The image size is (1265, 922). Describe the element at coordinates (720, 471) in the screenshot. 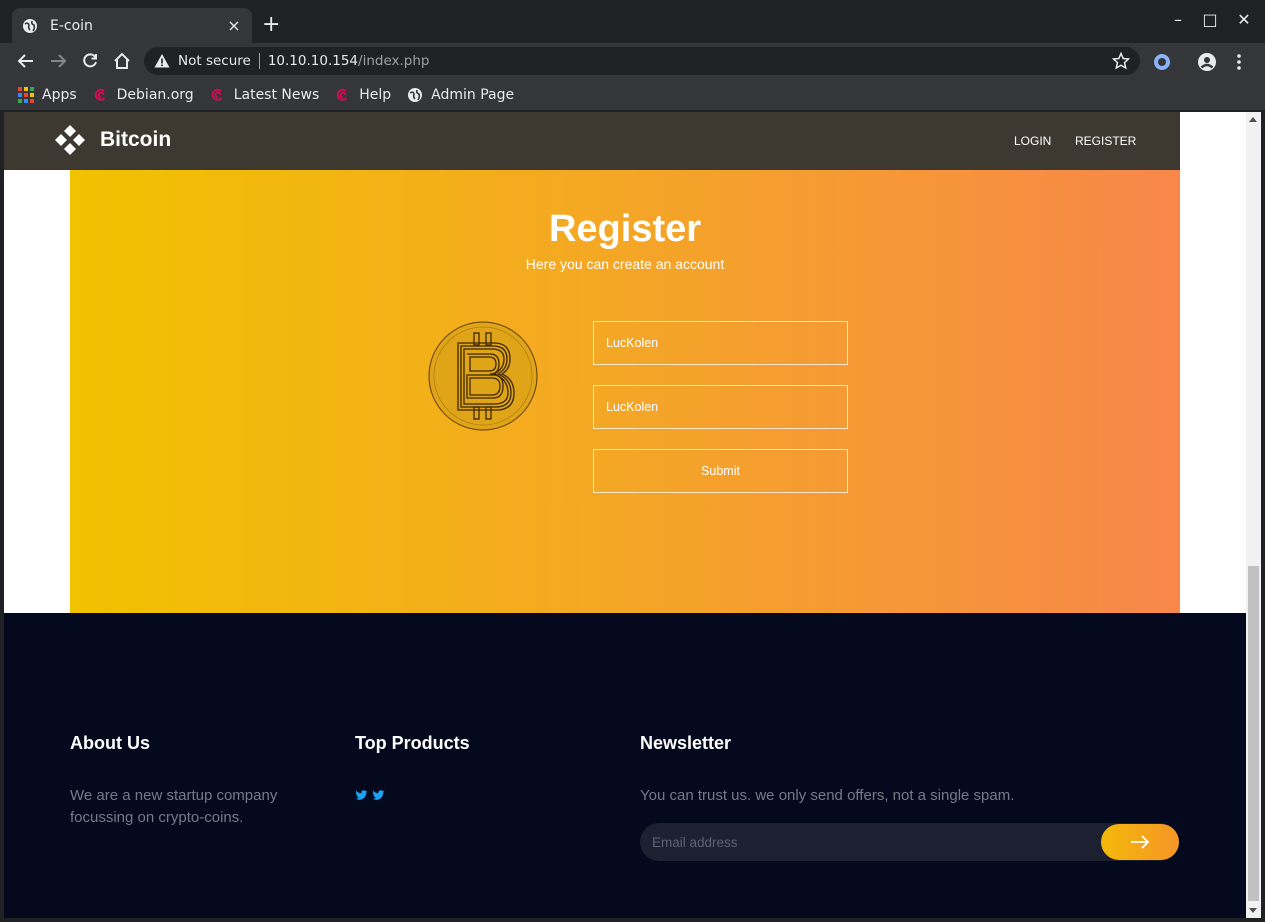

I see `submit-button: Submit` at that location.